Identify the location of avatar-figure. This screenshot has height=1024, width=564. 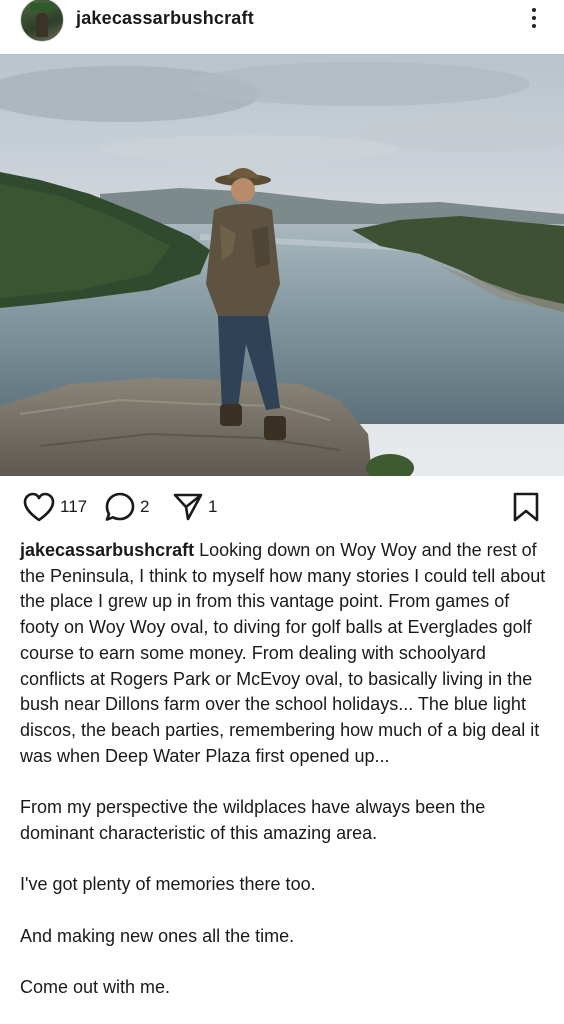
(42, 25).